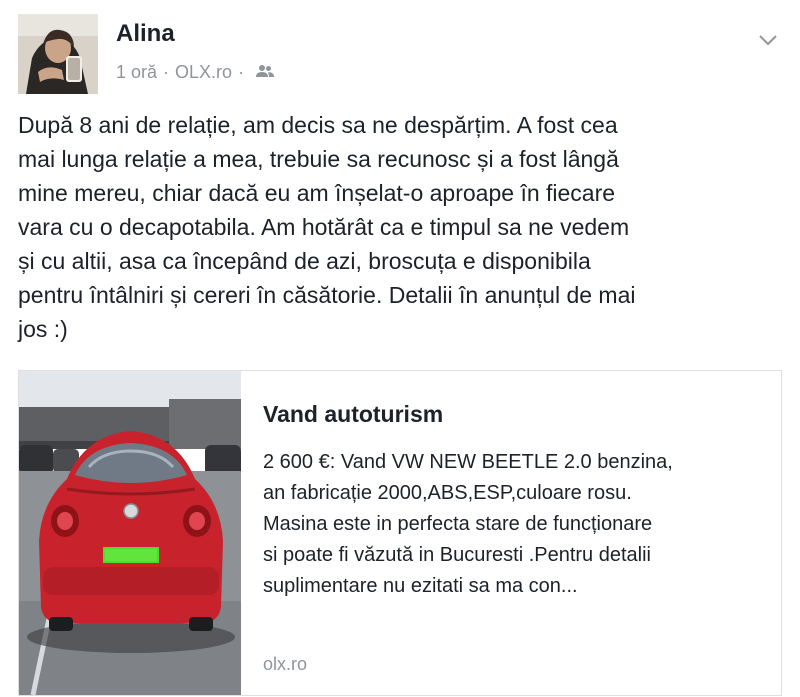 This screenshot has width=800, height=697. Describe the element at coordinates (447, 493) in the screenshot. I see `link-description-line: an fabricație 2000,ABS,ESP,culoare rosu.` at that location.